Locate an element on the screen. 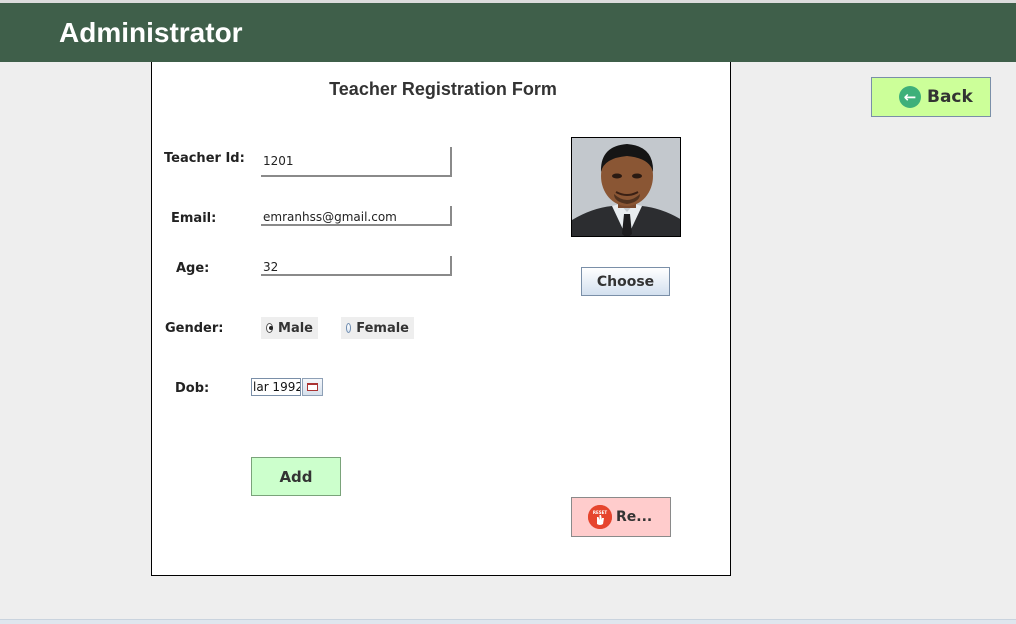 The image size is (1016, 624). teacher-id-field is located at coordinates (356, 162).